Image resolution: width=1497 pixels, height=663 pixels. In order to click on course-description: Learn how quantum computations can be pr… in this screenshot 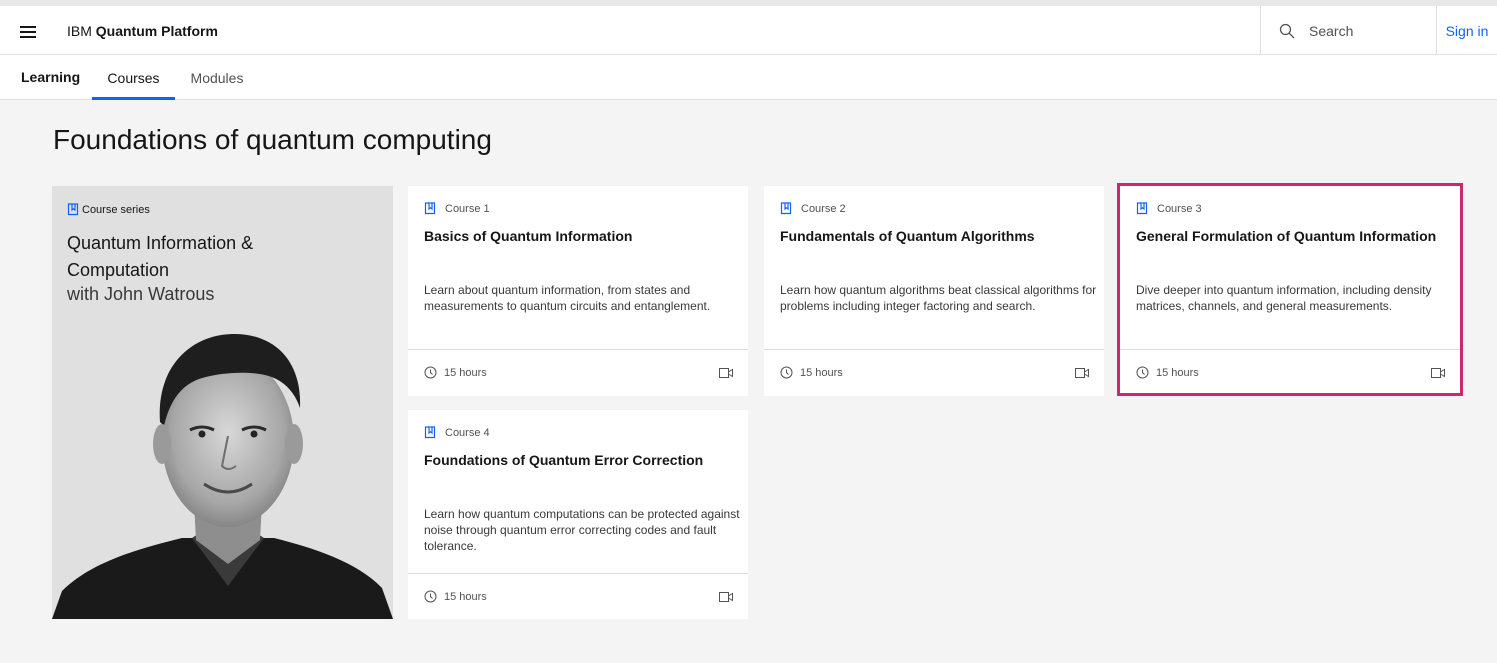, I will do `click(582, 530)`.